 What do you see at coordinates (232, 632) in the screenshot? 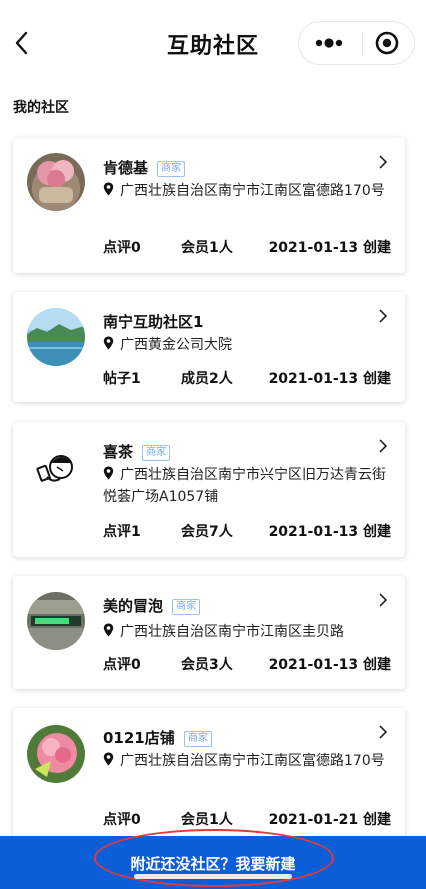
I see `address-text: 广西壮族自治区南宁市江南区圭贝路` at bounding box center [232, 632].